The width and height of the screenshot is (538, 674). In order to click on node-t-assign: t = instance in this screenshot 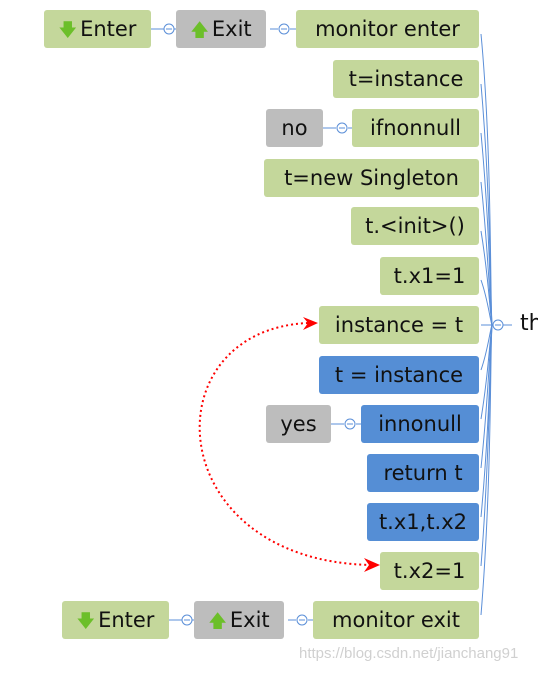, I will do `click(399, 375)`.